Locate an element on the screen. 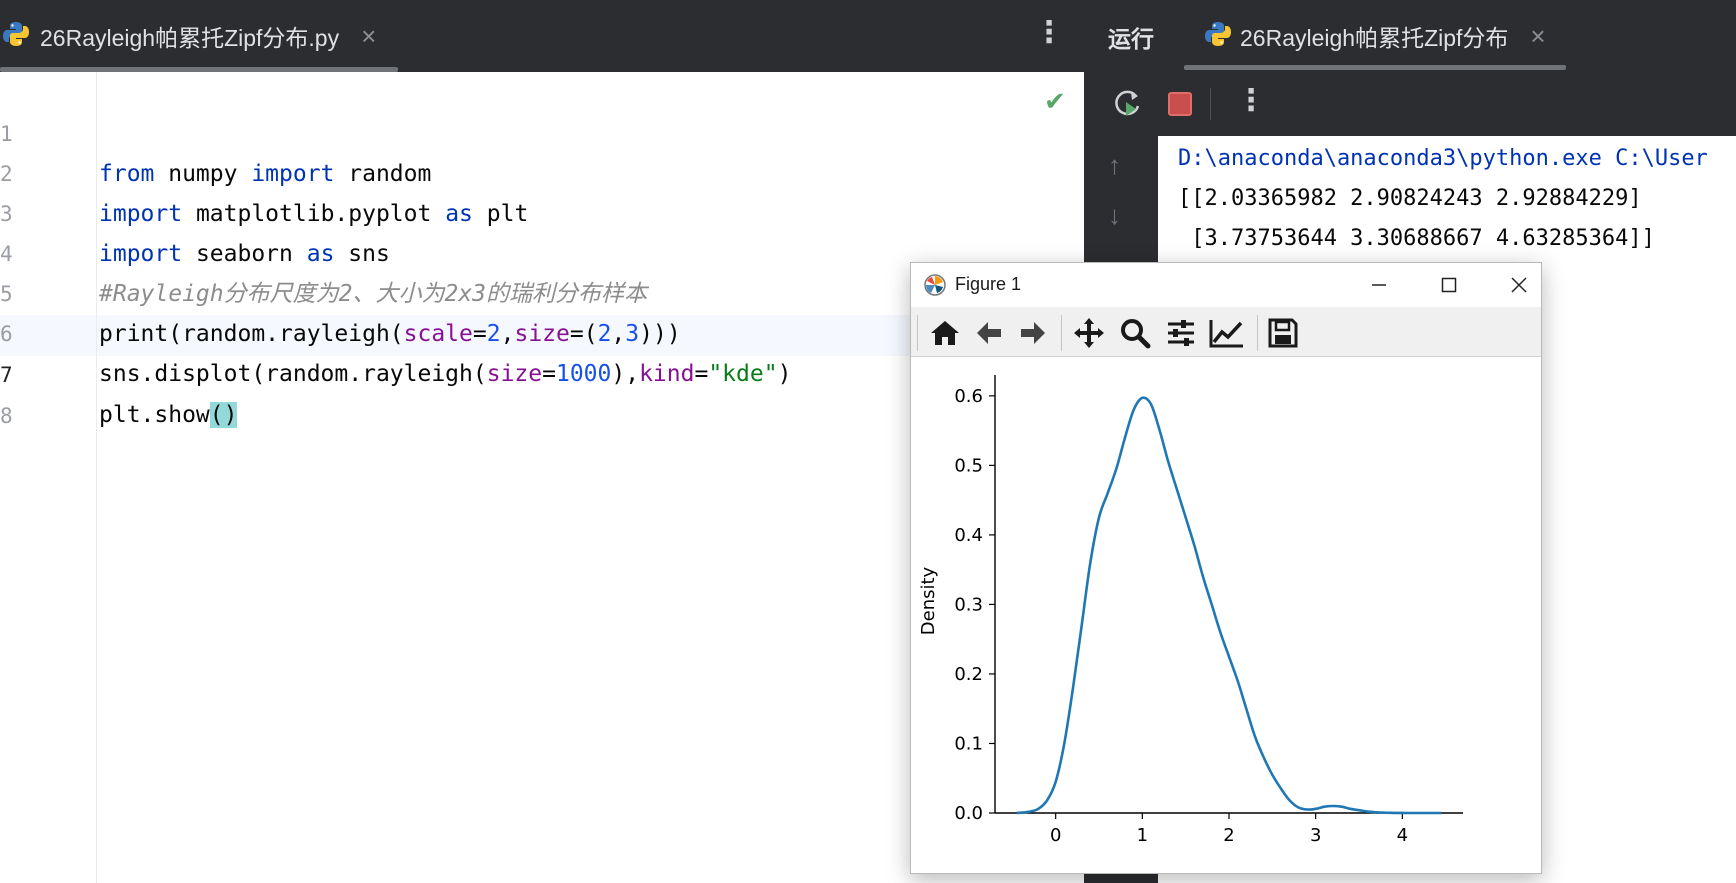 This screenshot has width=1736, height=883. back-icon is located at coordinates (989, 333).